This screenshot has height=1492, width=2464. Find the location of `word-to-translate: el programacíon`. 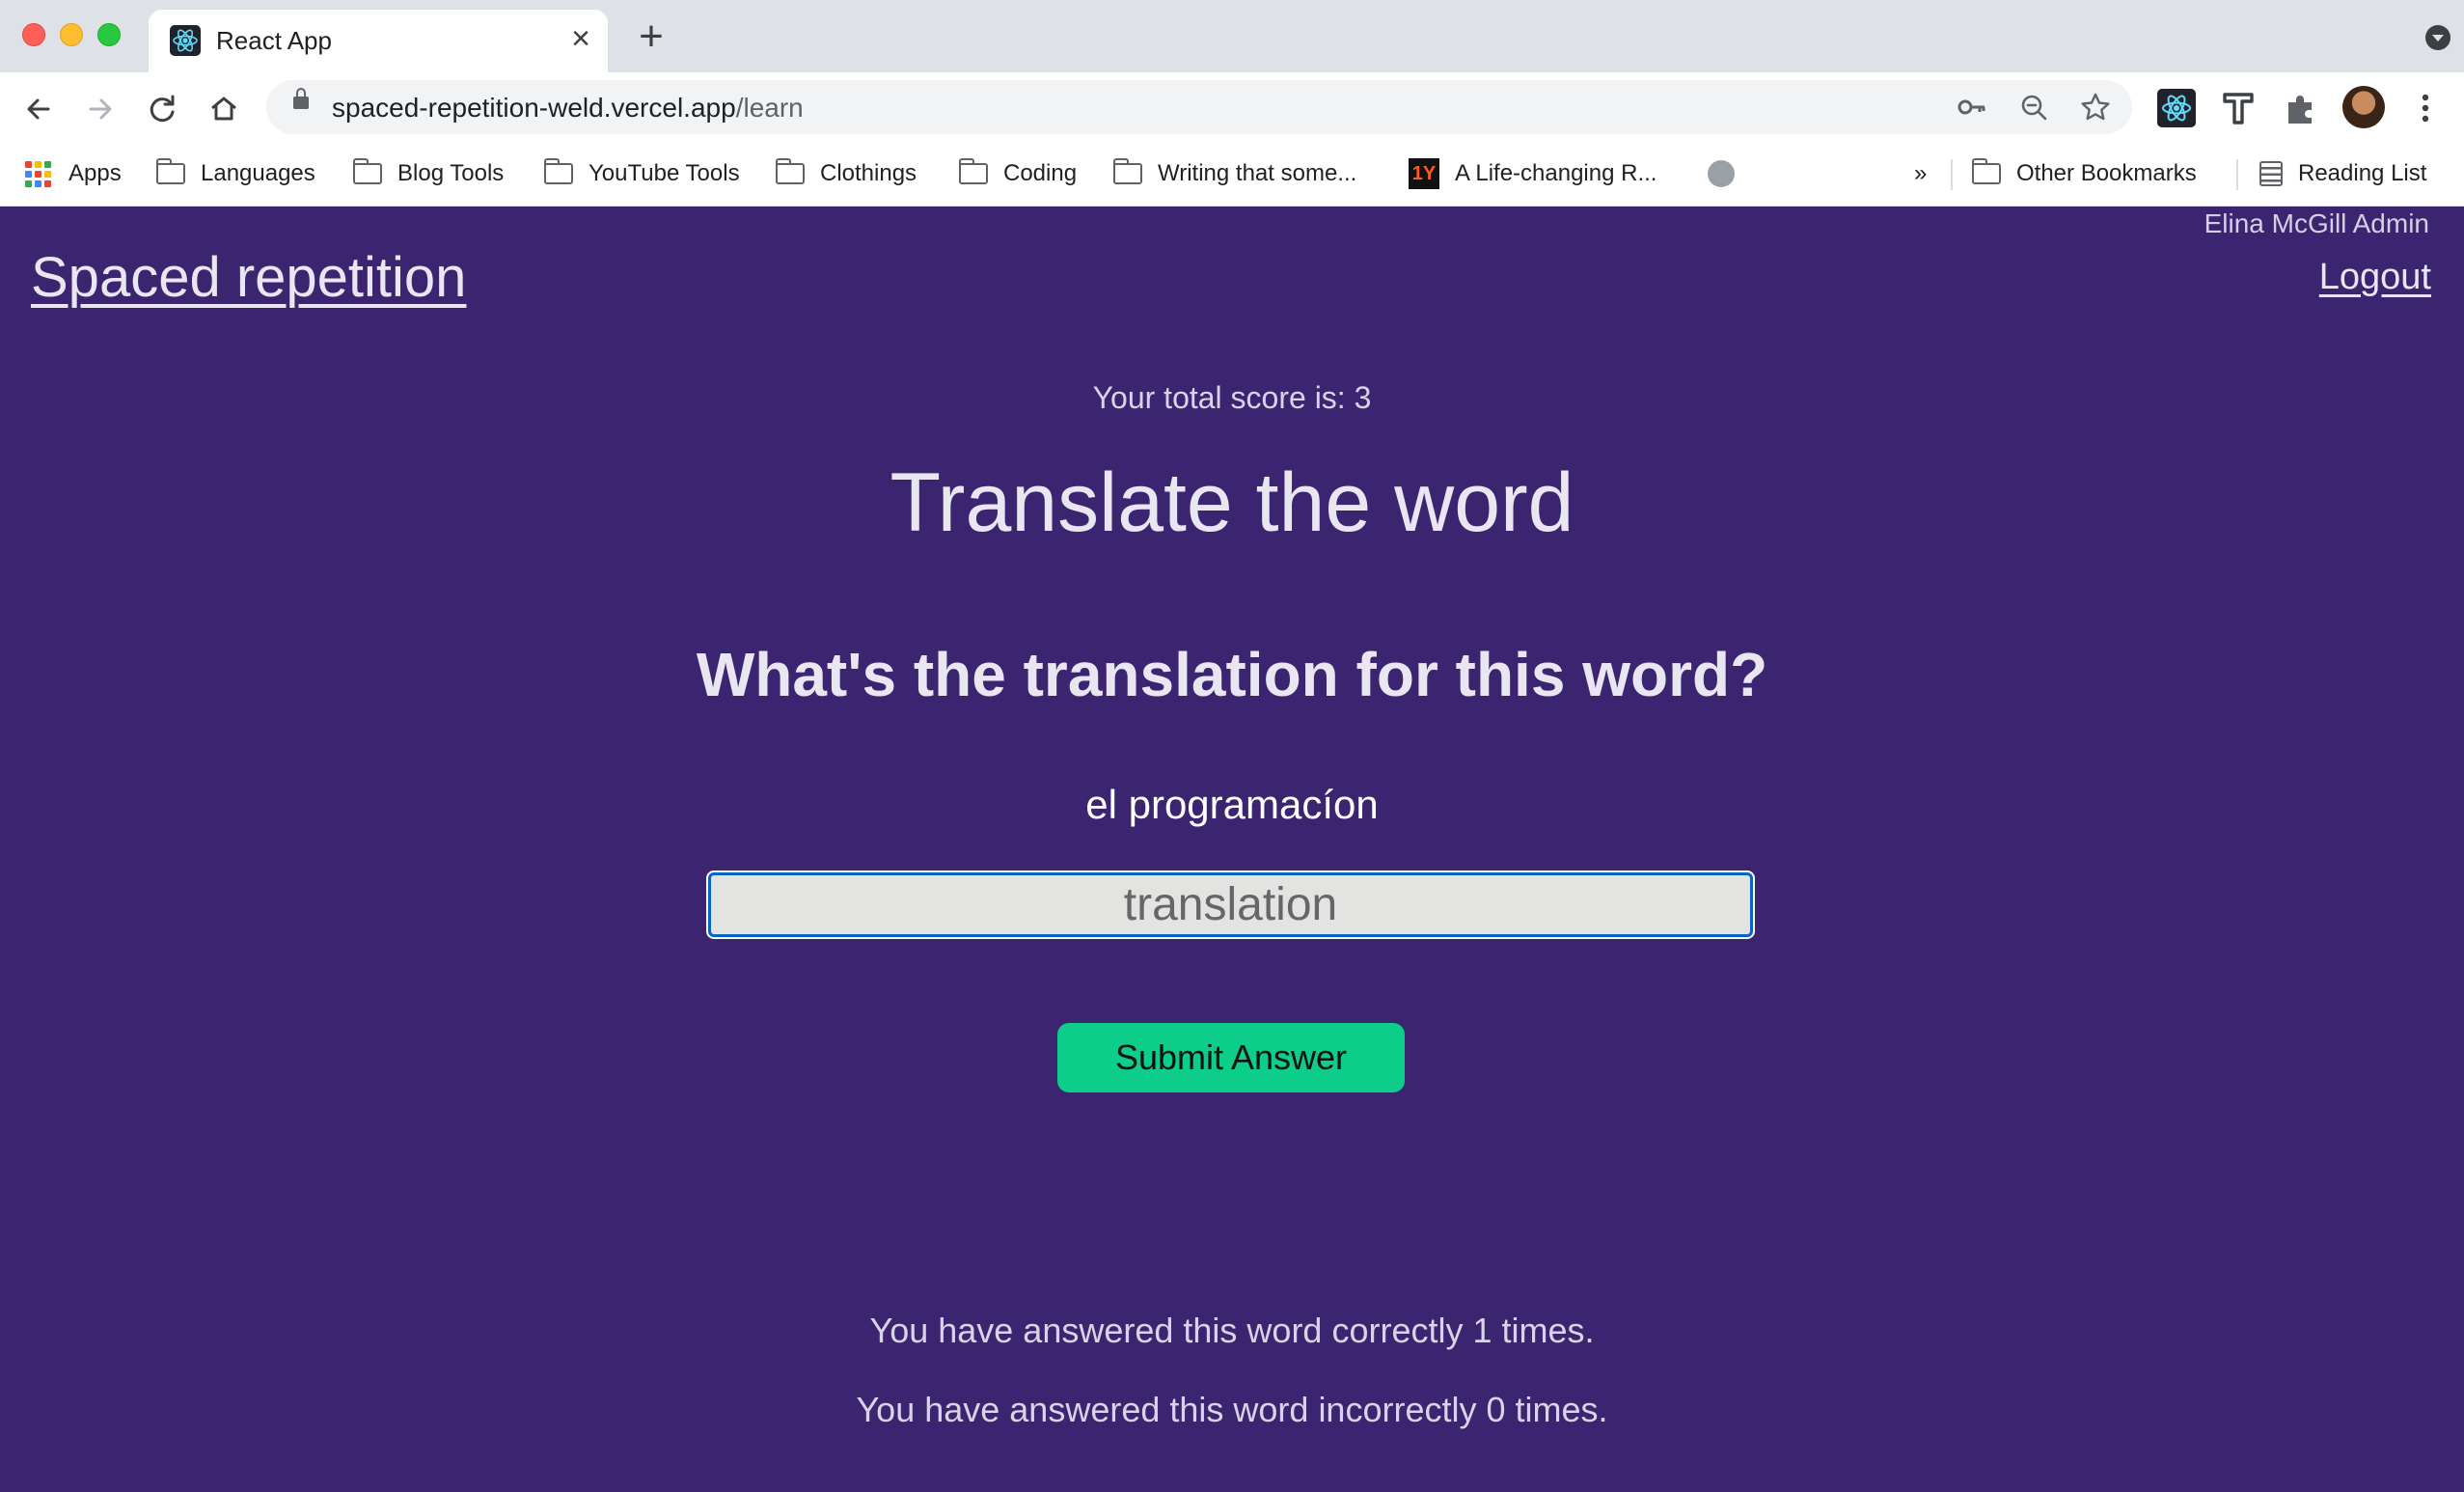

word-to-translate: el programacíon is located at coordinates (1232, 804).